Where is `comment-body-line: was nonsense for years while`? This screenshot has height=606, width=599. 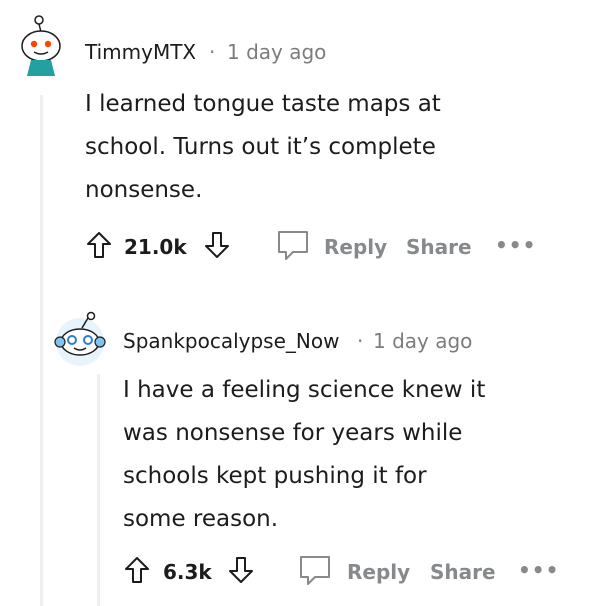
comment-body-line: was nonsense for years while is located at coordinates (293, 433).